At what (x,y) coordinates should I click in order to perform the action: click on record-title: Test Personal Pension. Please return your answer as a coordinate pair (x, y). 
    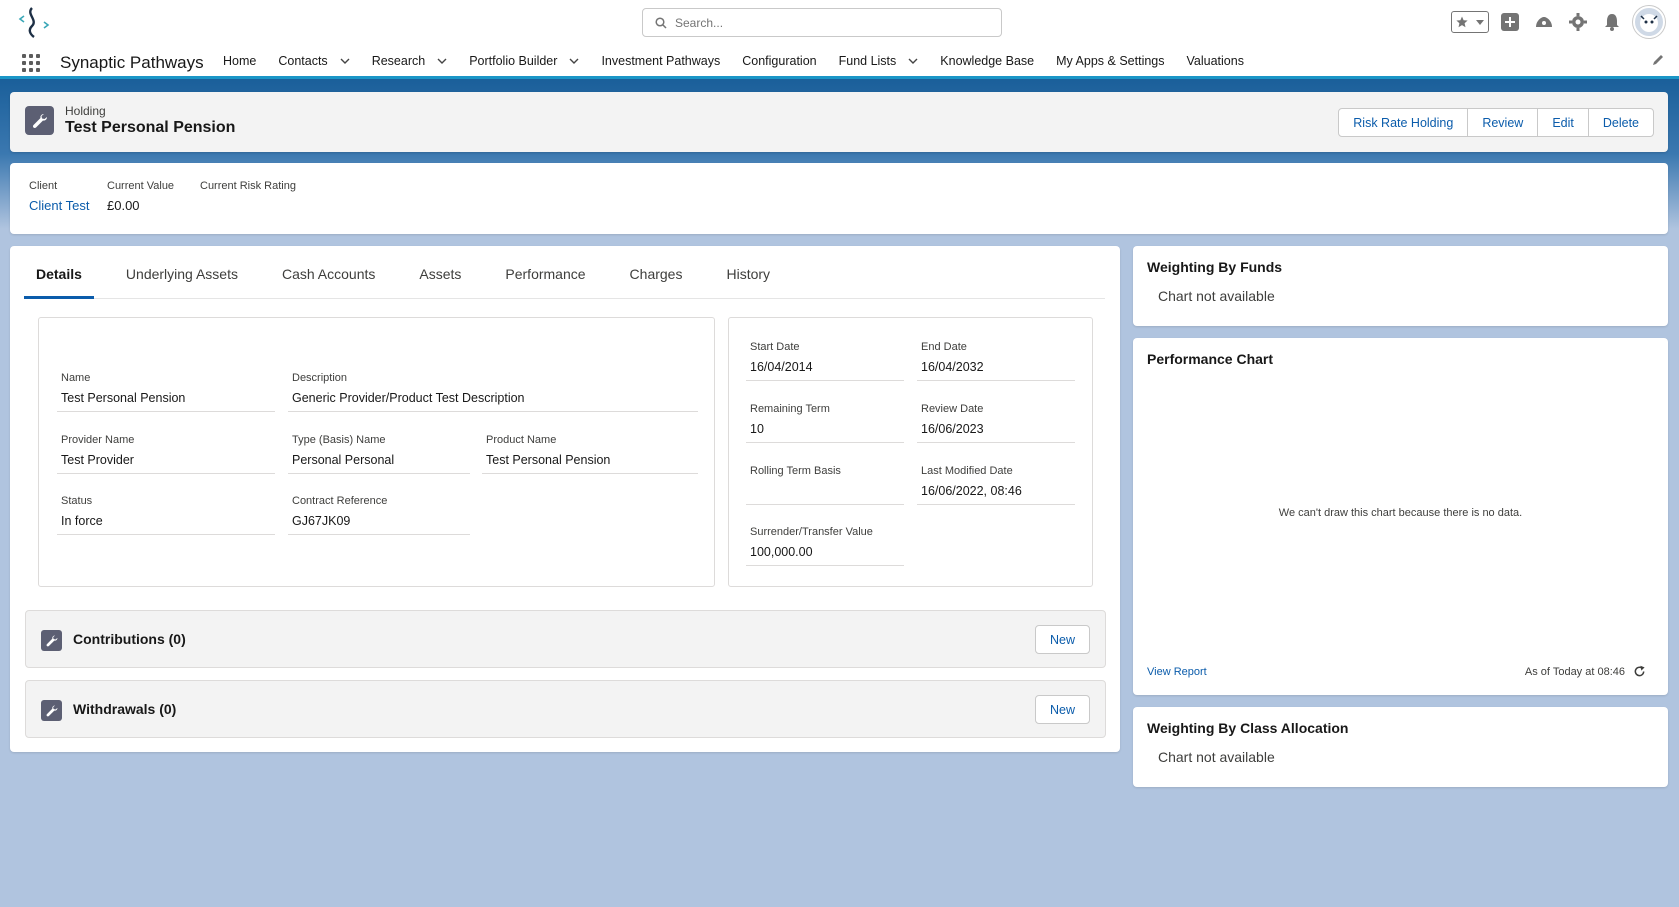
    Looking at the image, I should click on (150, 127).